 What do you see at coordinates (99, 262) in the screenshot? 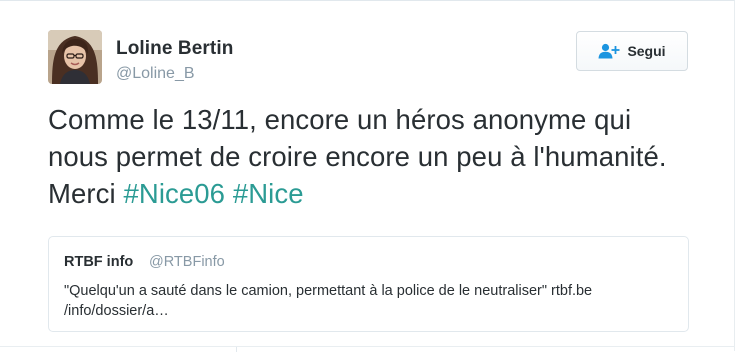
I see `quoted-author-name: RTBF info` at bounding box center [99, 262].